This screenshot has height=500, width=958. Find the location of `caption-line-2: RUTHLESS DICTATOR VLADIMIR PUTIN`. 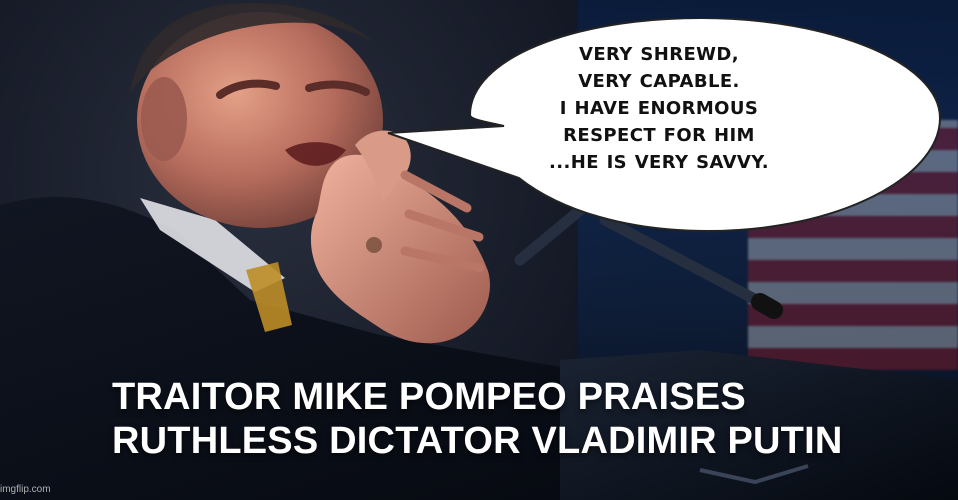

caption-line-2: RUTHLESS DICTATOR VLADIMIR PUTIN is located at coordinates (477, 441).